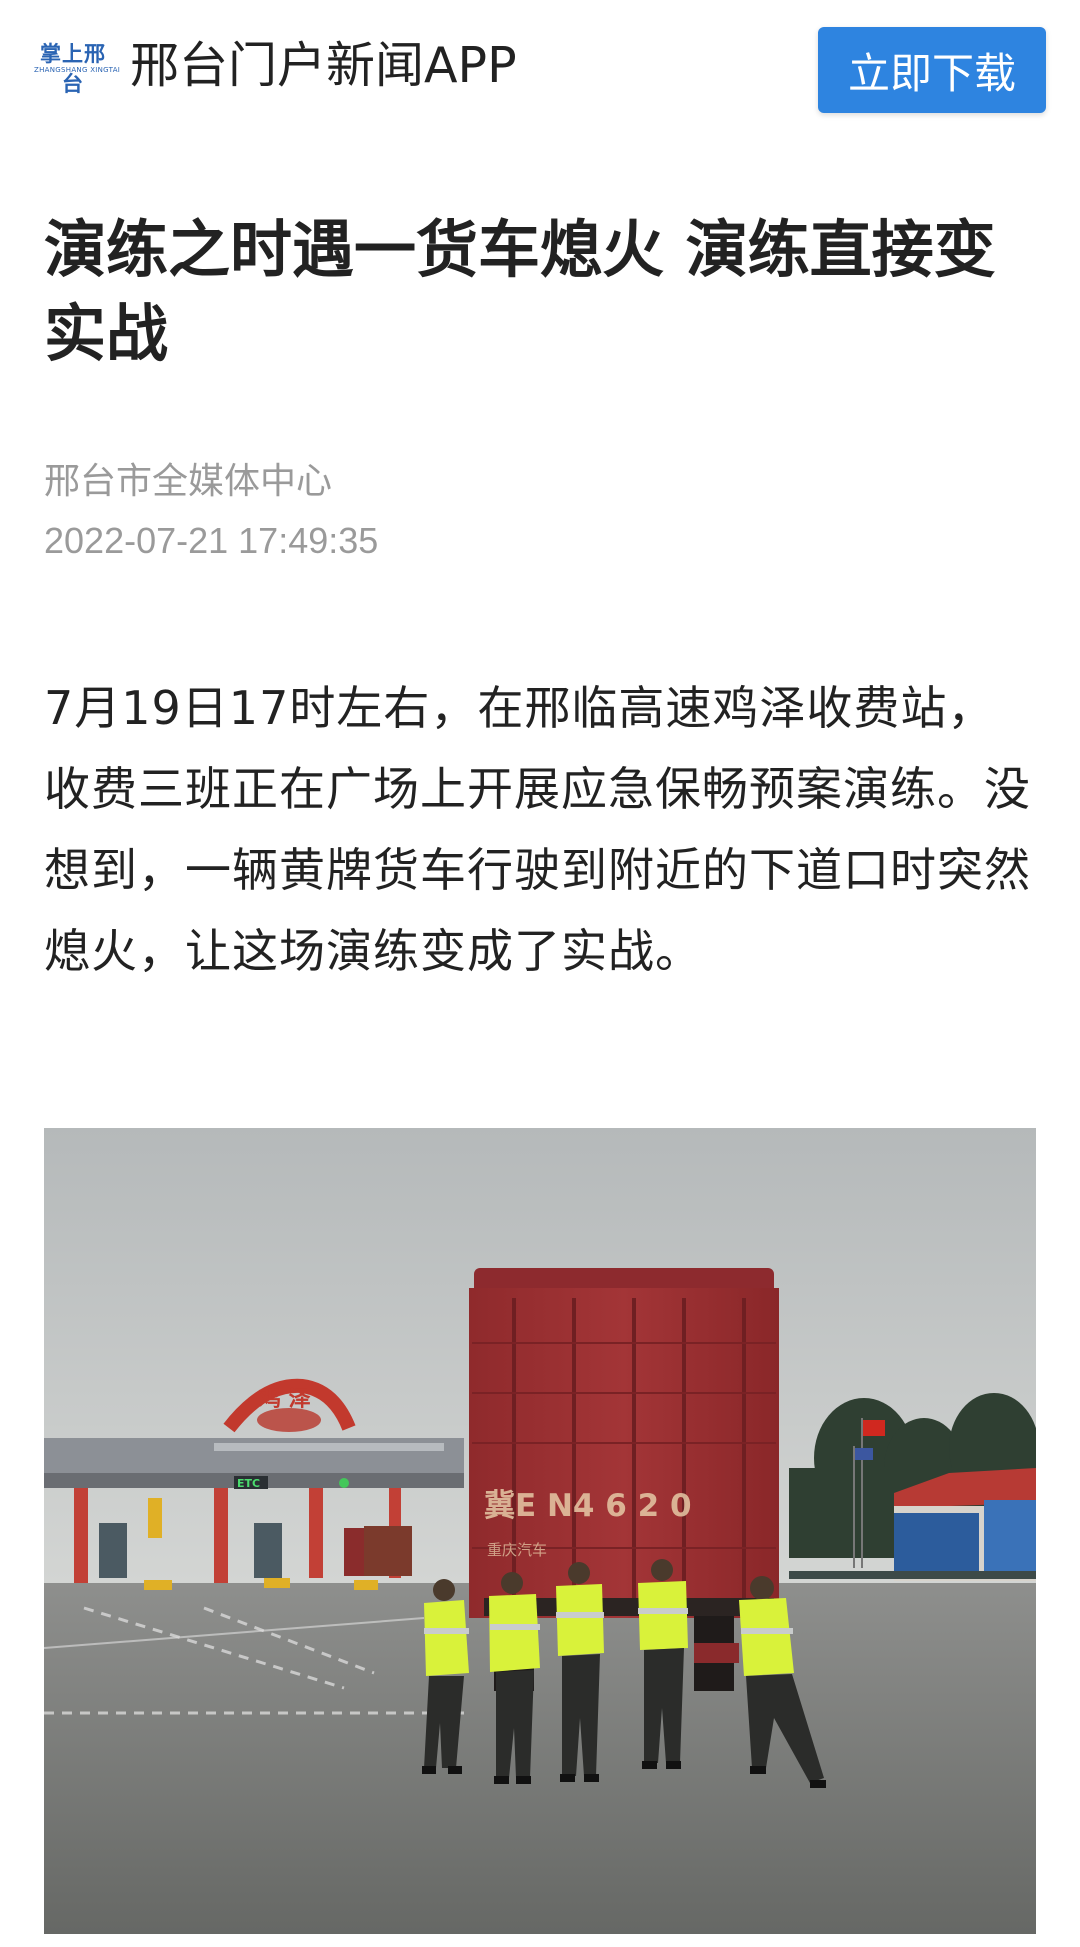  Describe the element at coordinates (540, 60) in the screenshot. I see `app-header: 掌上邢台 ZHANGSHANG XINGTAI 邢台门户新闻APP 立即下载` at that location.